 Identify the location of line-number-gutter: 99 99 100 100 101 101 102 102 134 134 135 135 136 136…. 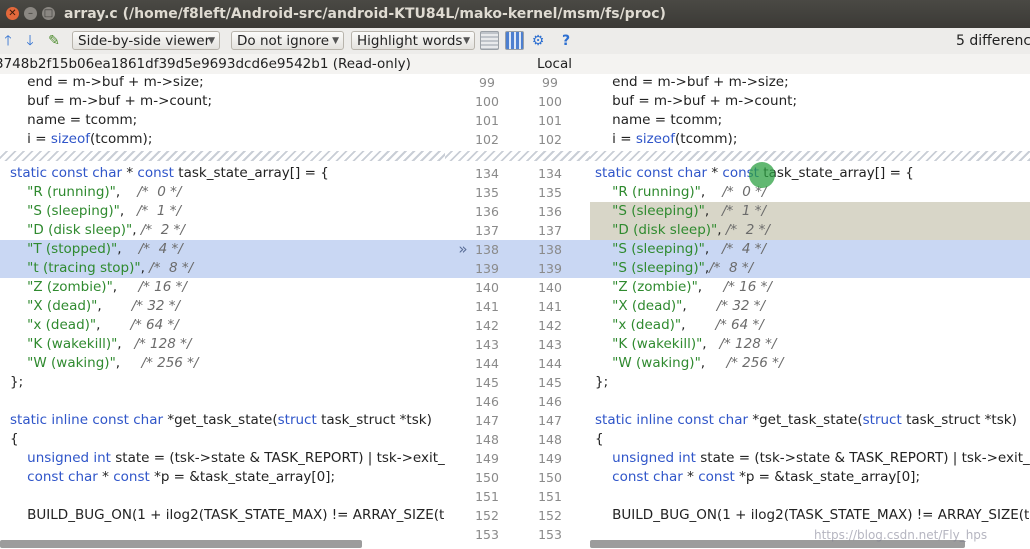
(517, 311).